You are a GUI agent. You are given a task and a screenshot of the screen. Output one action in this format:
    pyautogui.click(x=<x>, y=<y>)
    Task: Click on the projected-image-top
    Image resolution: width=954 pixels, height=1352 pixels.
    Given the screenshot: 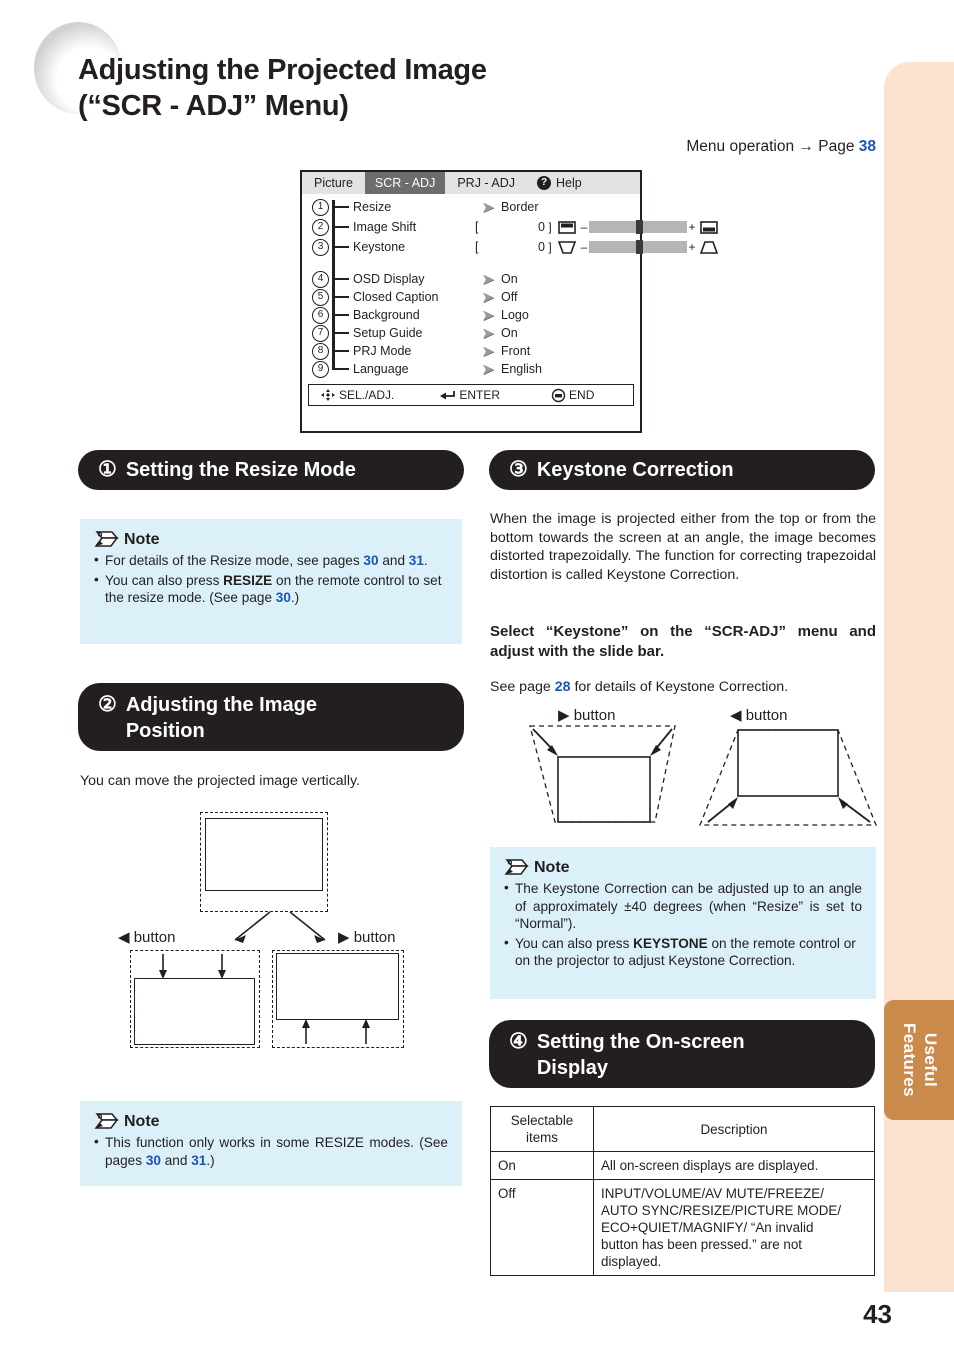 What is the action you would take?
    pyautogui.click(x=264, y=854)
    